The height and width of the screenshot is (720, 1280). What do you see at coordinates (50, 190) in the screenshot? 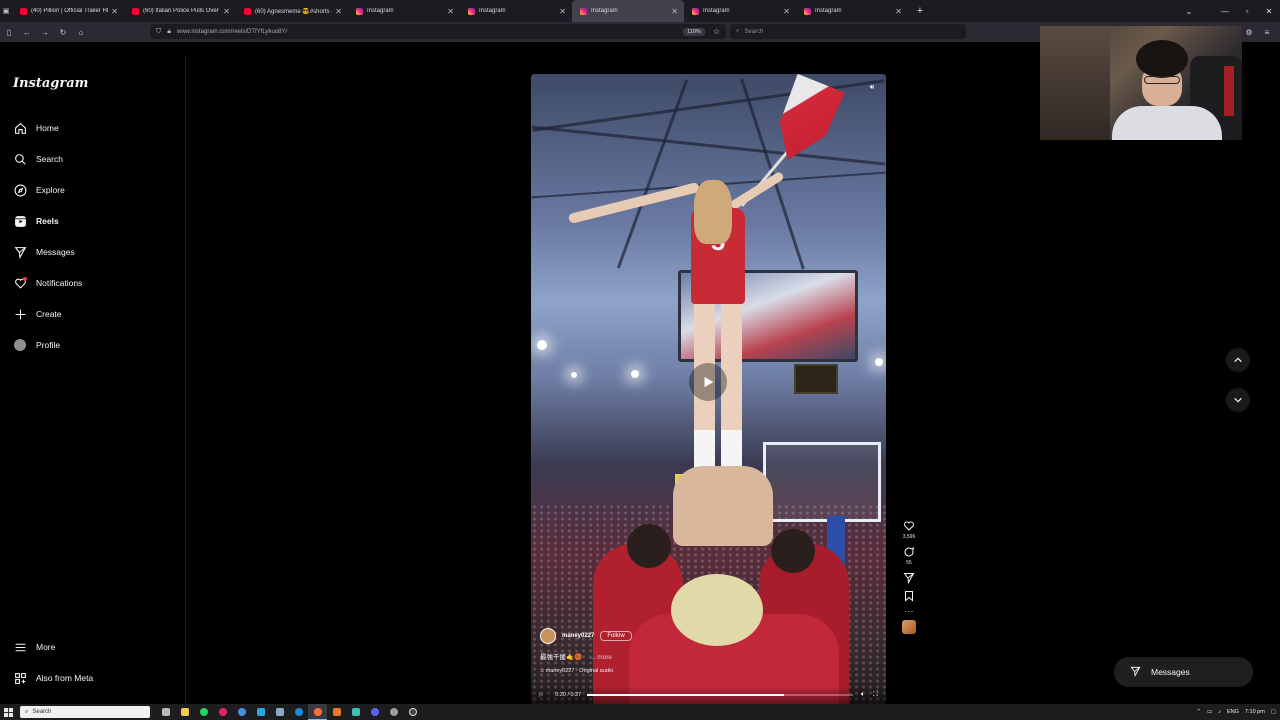
I see `nav-explore-label: Explore` at bounding box center [50, 190].